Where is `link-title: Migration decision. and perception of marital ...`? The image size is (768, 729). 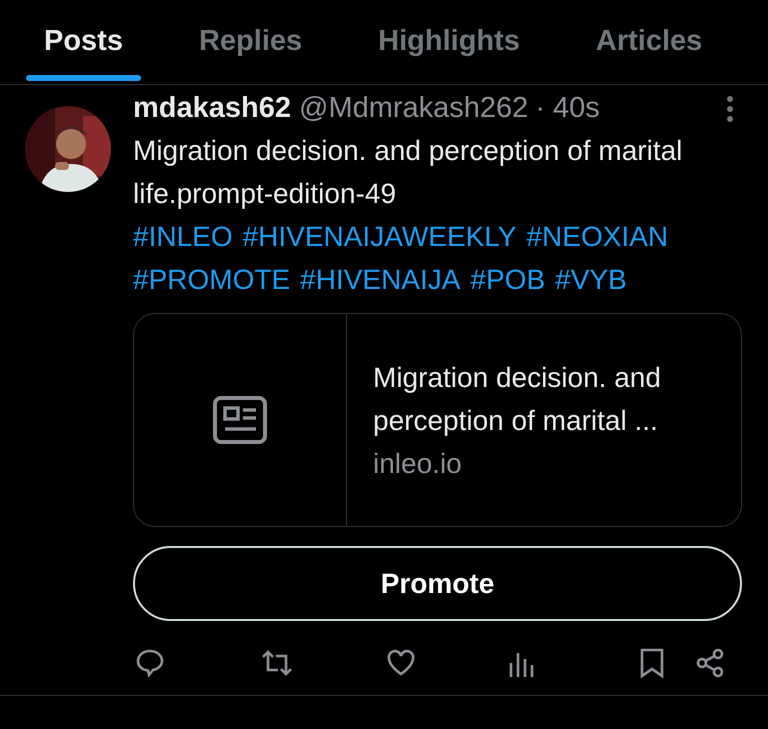
link-title: Migration decision. and perception of marital ... is located at coordinates (517, 399).